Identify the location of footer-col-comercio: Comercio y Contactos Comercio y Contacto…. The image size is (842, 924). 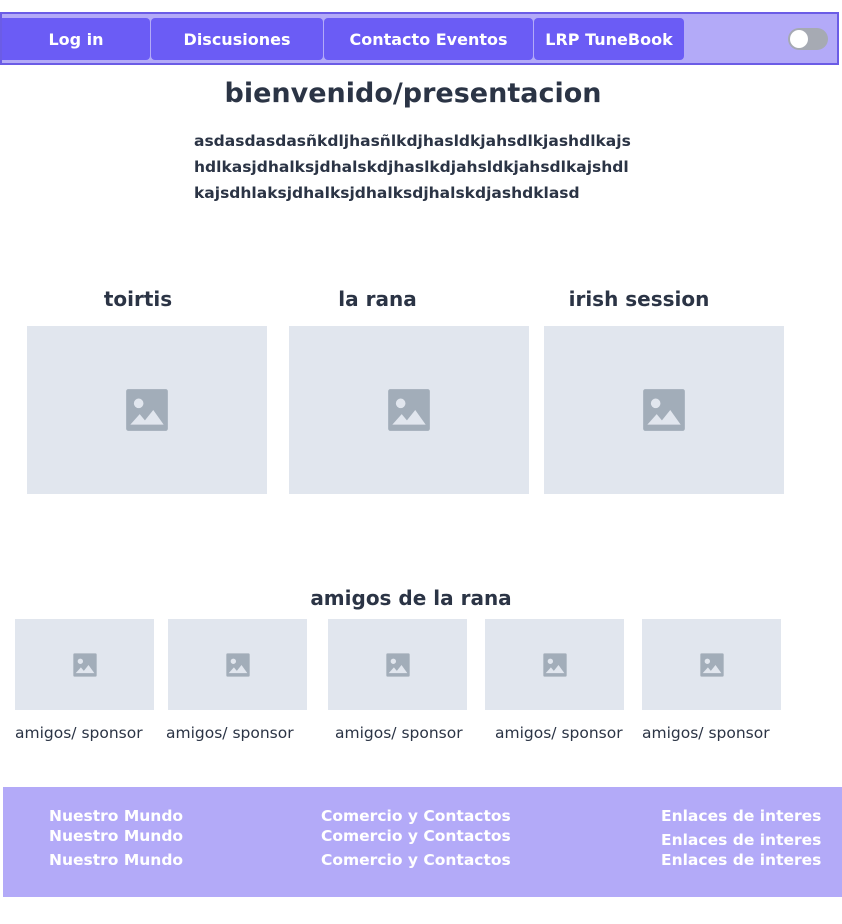
(441, 842).